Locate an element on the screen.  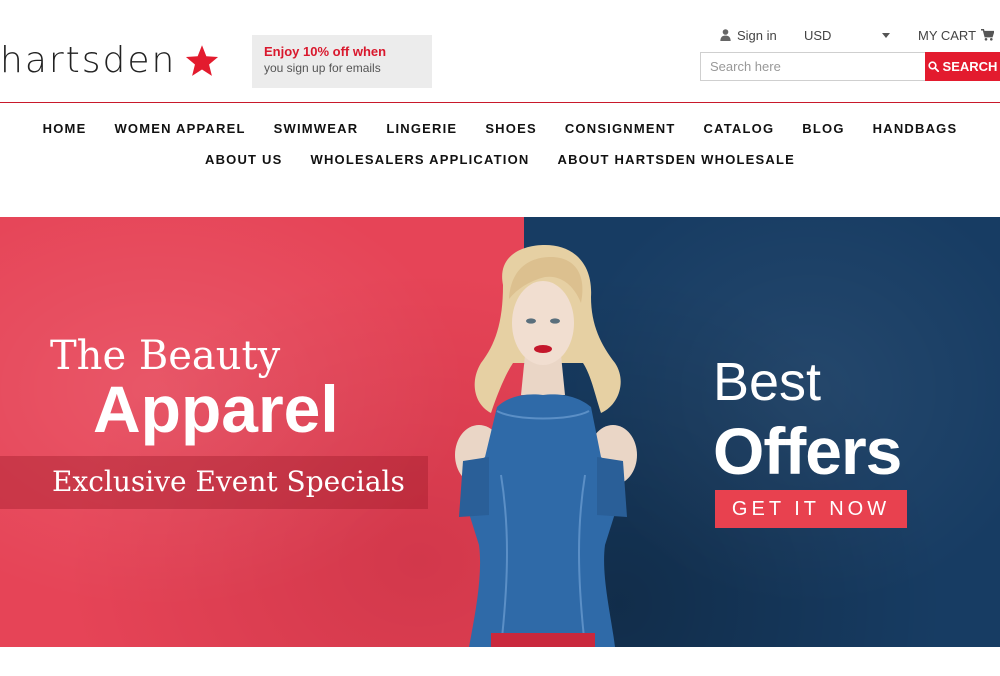
my-cart-link: MY CART is located at coordinates (956, 35).